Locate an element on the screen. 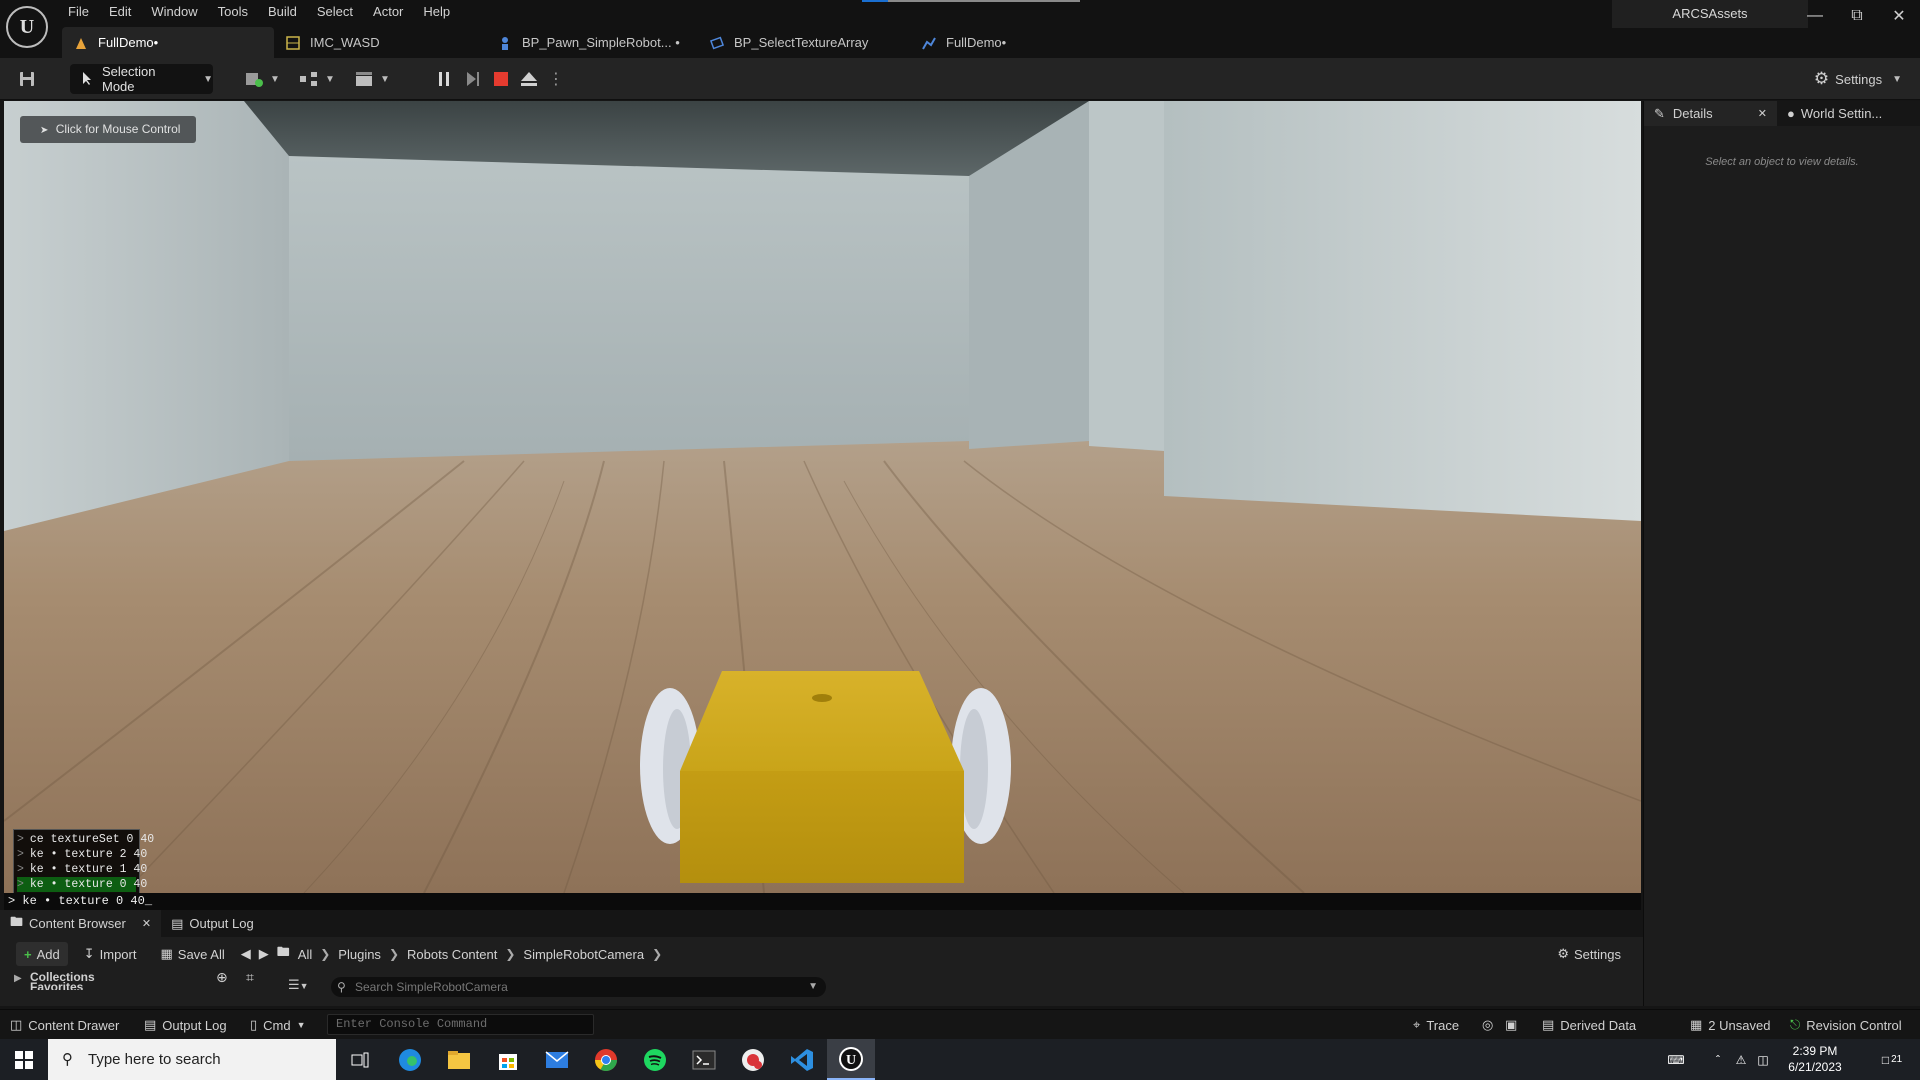  history-item: > ke • texture 2 40 is located at coordinates (82, 854).